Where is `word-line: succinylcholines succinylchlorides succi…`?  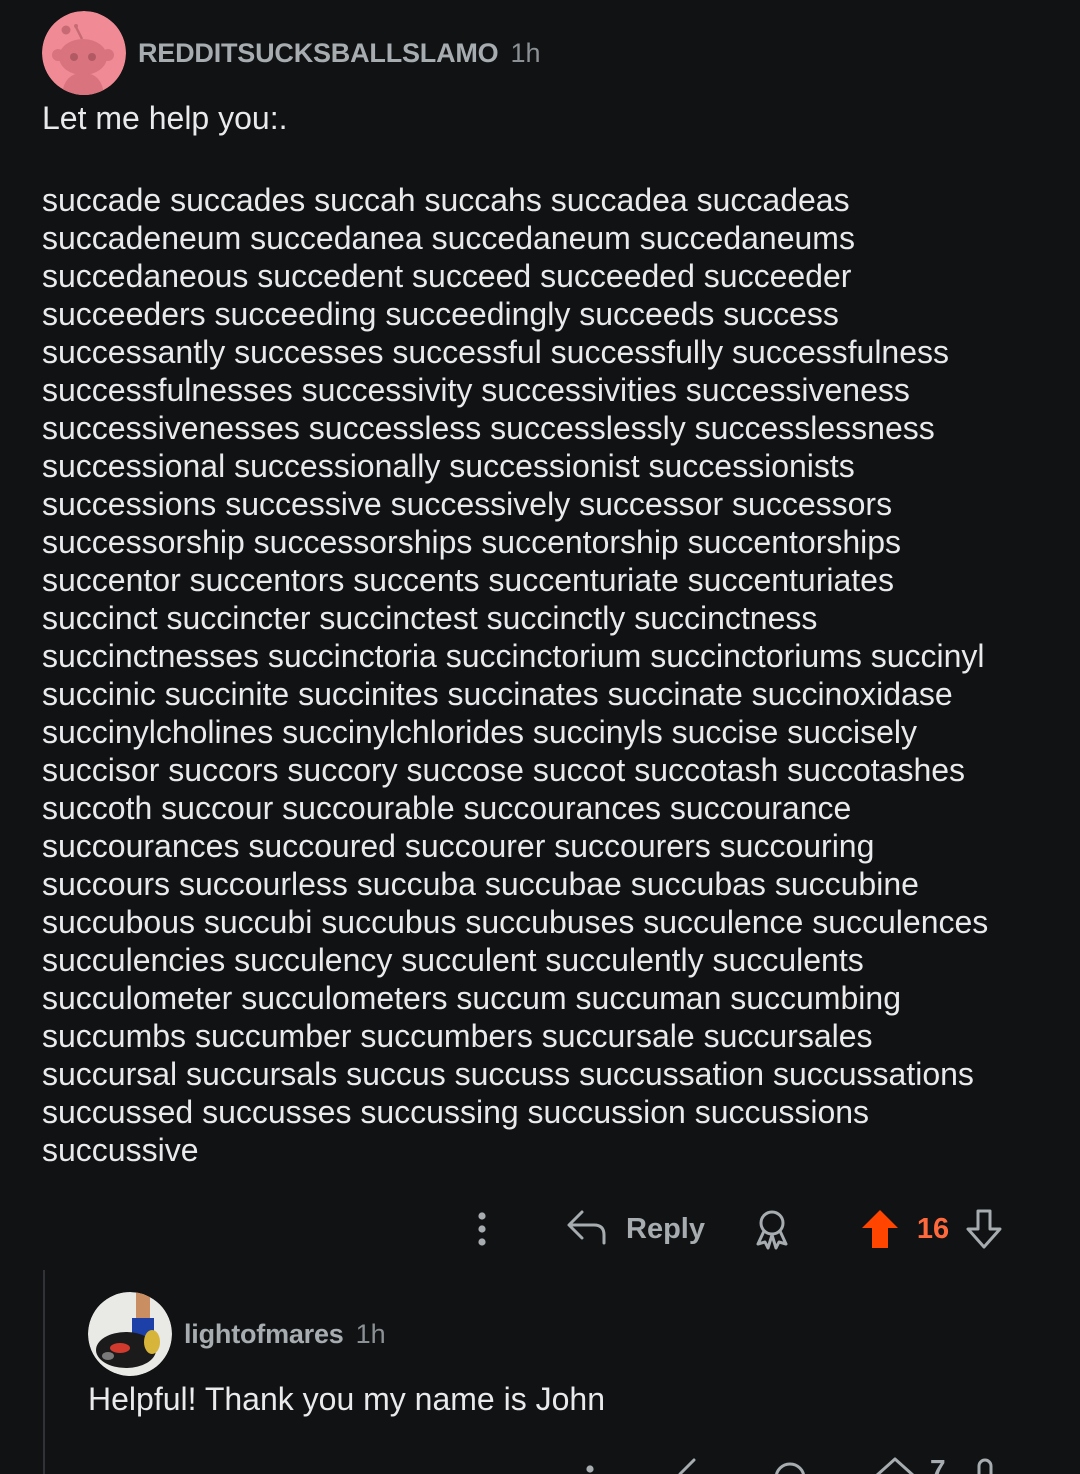
word-line: succinylcholines succinylchlorides succi… is located at coordinates (479, 732).